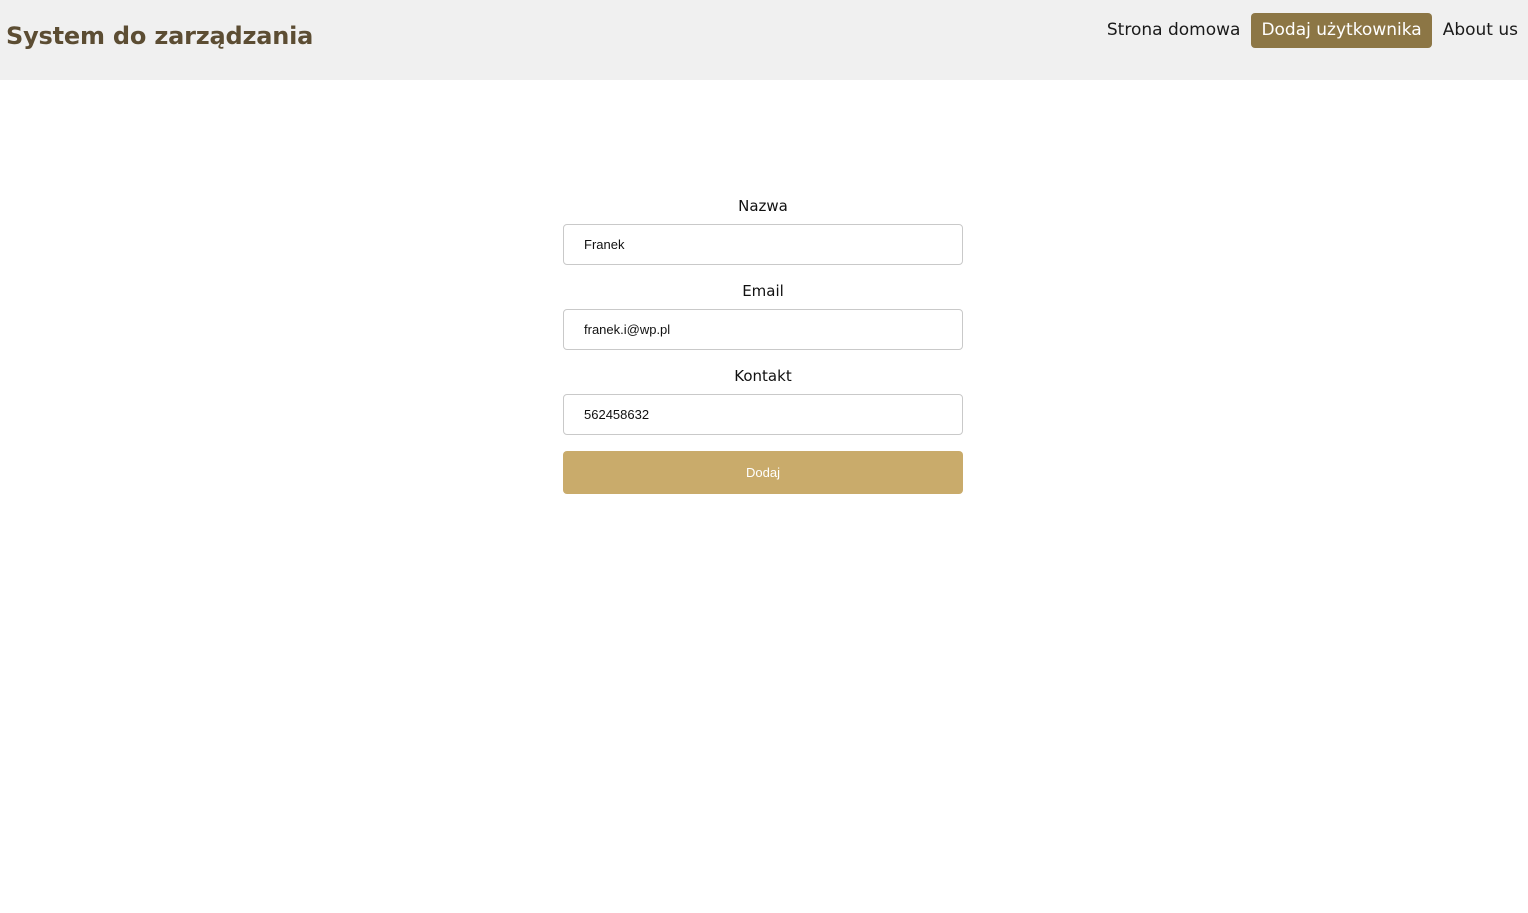 Image resolution: width=1528 pixels, height=913 pixels. What do you see at coordinates (160, 36) in the screenshot?
I see `brand-title: System do zarządzania` at bounding box center [160, 36].